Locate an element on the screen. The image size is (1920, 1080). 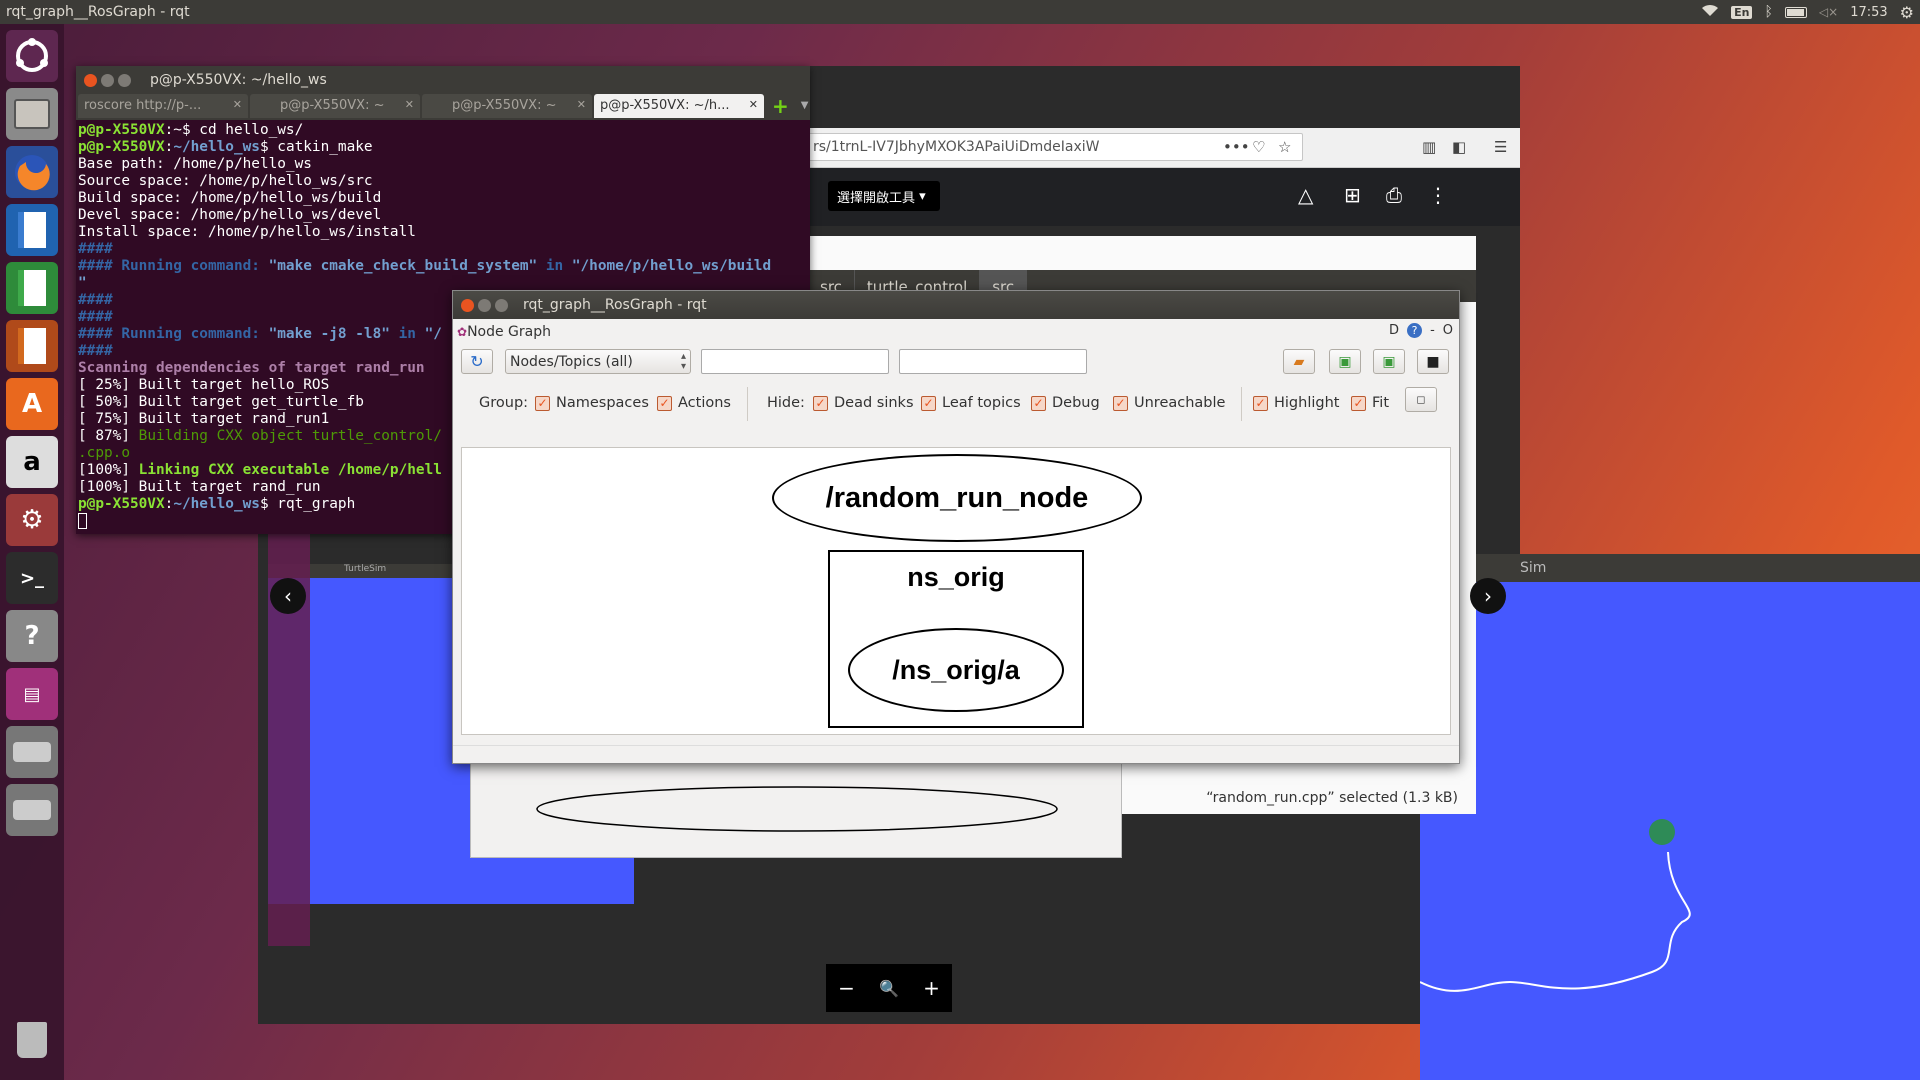
menu-icon: ☰ is located at coordinates (1500, 147).